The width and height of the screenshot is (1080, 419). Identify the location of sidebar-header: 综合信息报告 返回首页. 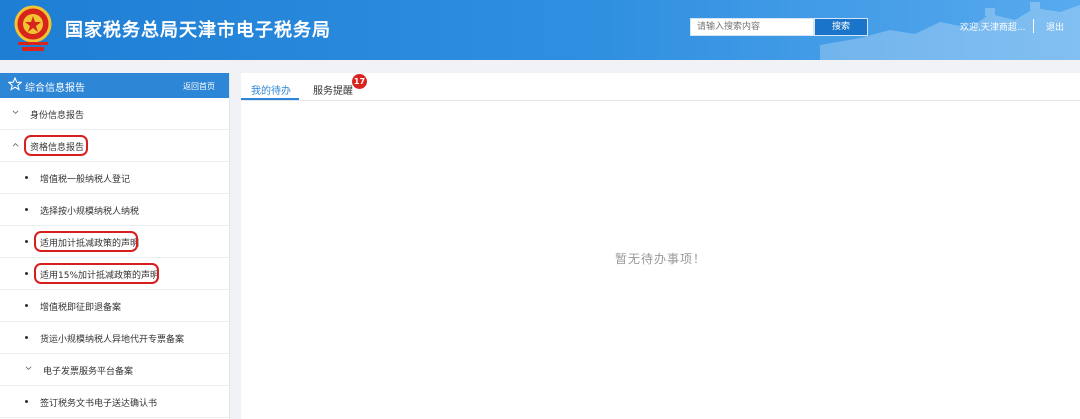
(114, 85).